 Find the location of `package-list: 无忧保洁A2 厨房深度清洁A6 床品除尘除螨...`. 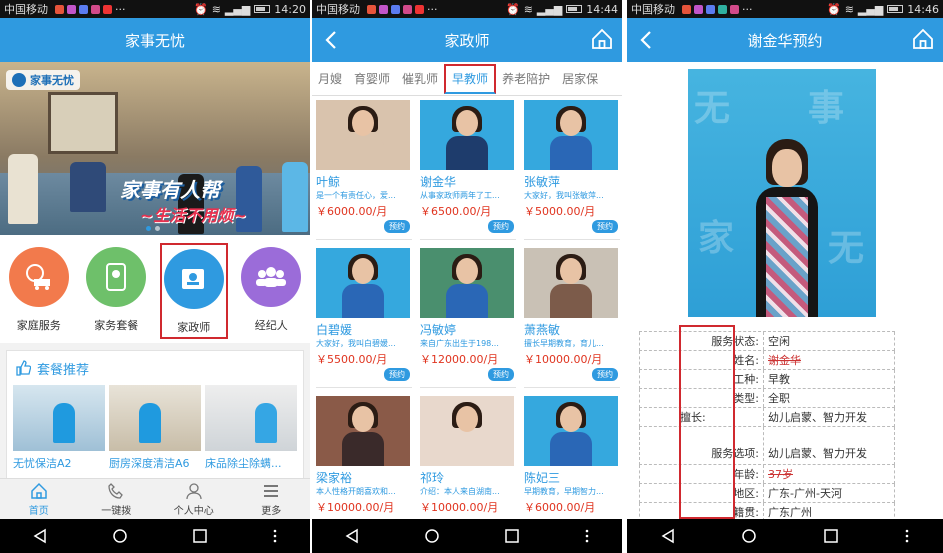

package-list: 无忧保洁A2 厨房深度清洁A6 床品除尘除螨... is located at coordinates (155, 428).